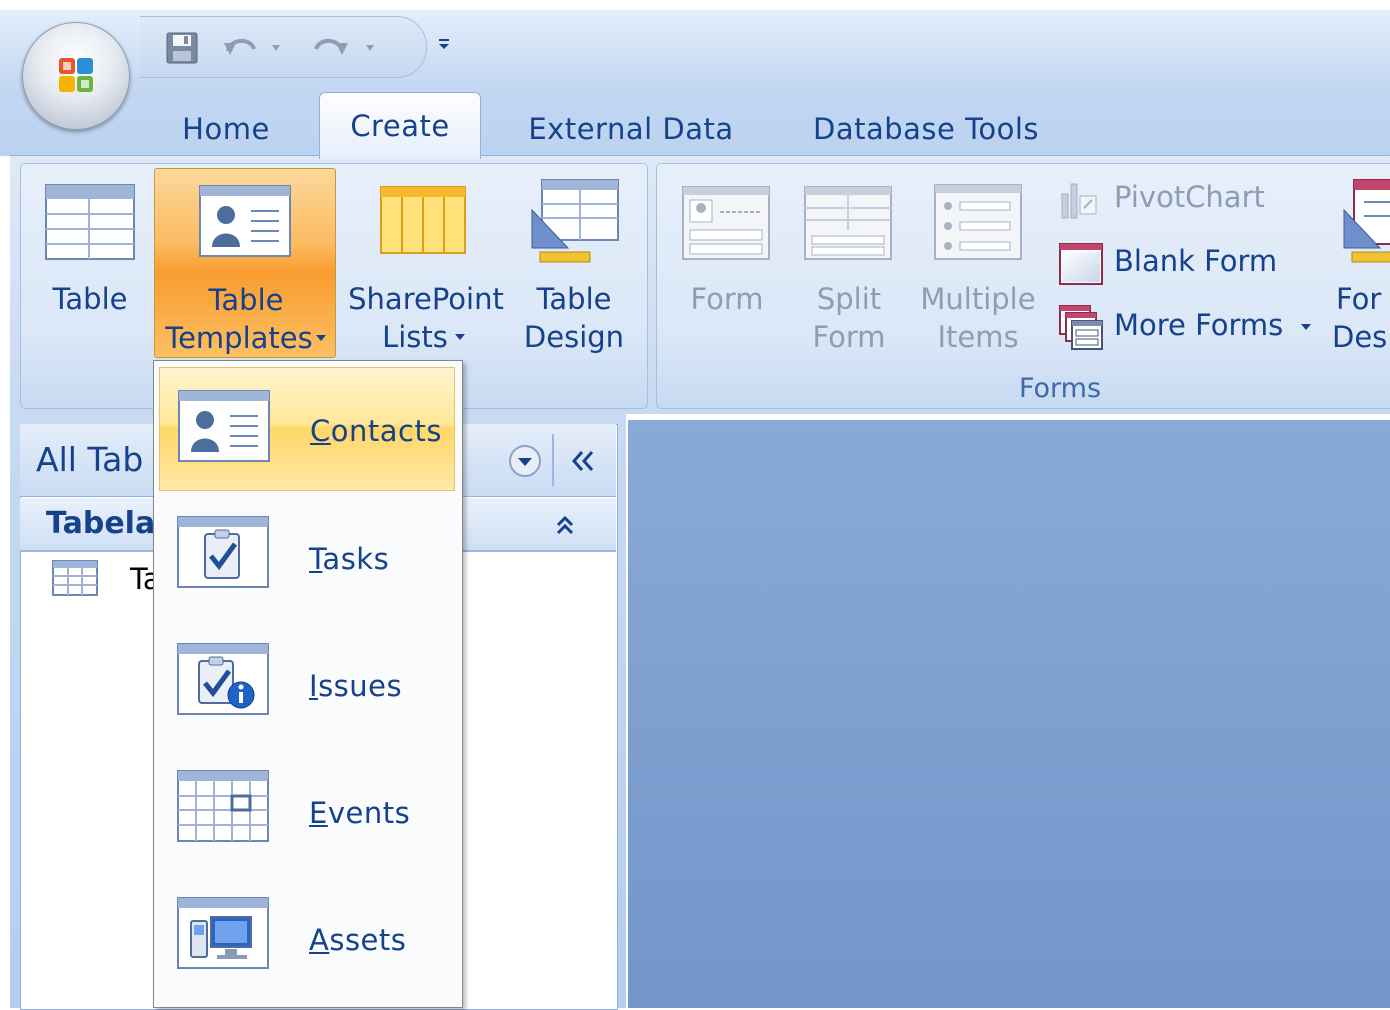  I want to click on more-forms-label: More Forms, so click(1199, 325).